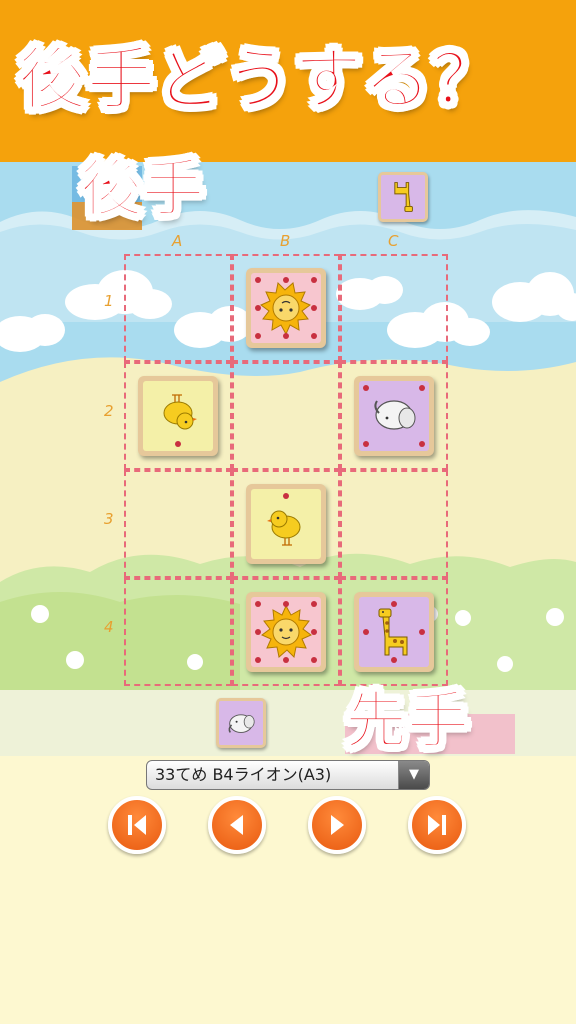 This screenshot has height=1024, width=576. I want to click on play-back-icon, so click(236, 825).